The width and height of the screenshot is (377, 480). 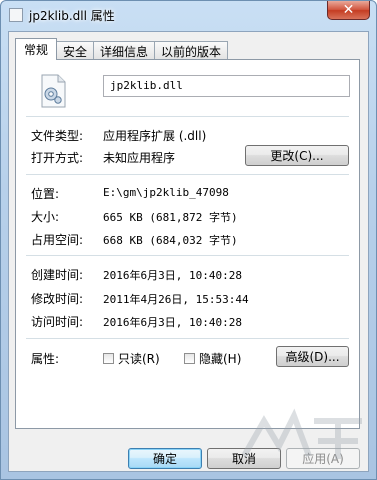 I want to click on size-label: 大小:, so click(x=45, y=217).